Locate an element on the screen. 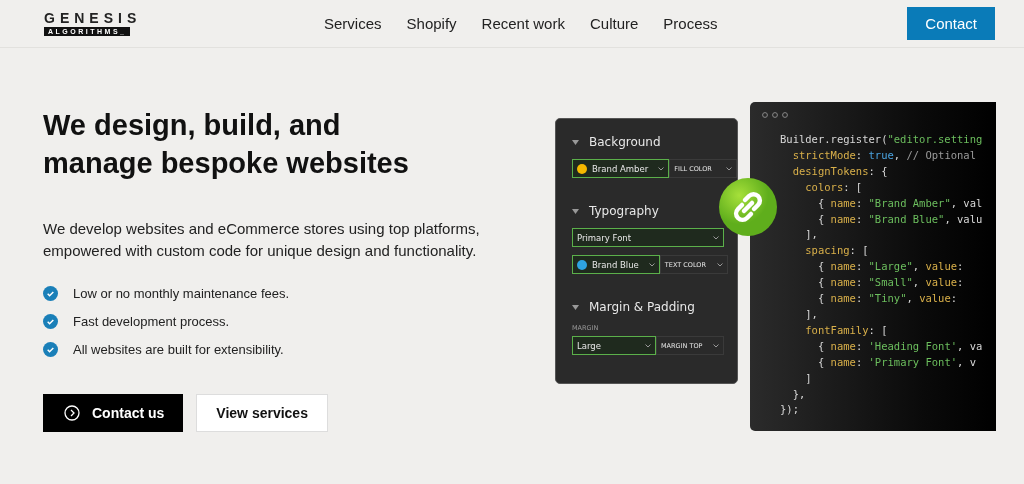  code-line: colors: [ is located at coordinates (834, 187).